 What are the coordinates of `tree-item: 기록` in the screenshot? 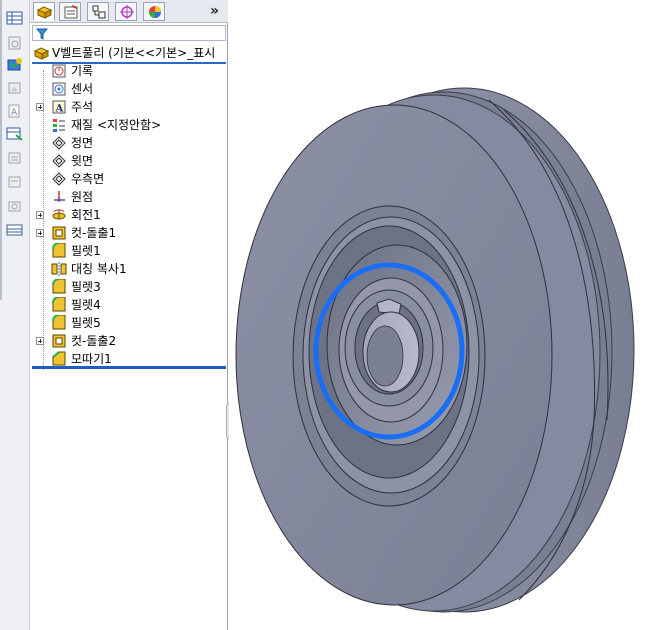 It's located at (129, 71).